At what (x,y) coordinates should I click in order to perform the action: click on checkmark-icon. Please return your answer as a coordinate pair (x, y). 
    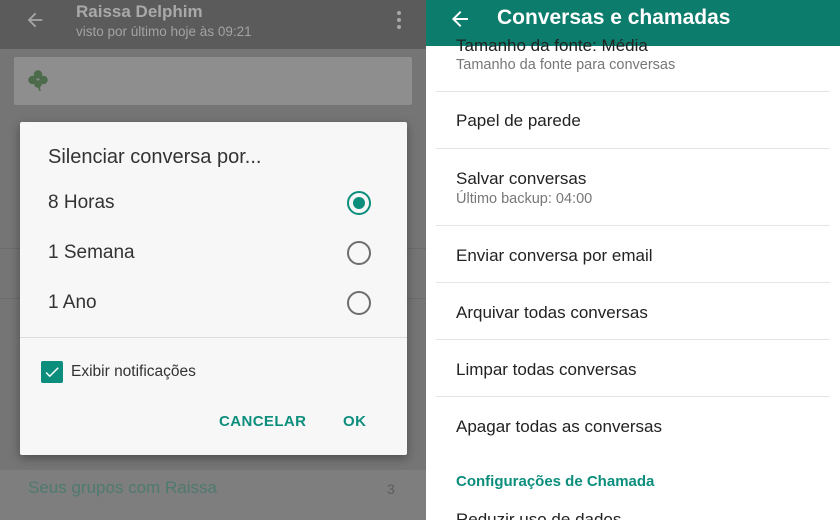
    Looking at the image, I should click on (52, 372).